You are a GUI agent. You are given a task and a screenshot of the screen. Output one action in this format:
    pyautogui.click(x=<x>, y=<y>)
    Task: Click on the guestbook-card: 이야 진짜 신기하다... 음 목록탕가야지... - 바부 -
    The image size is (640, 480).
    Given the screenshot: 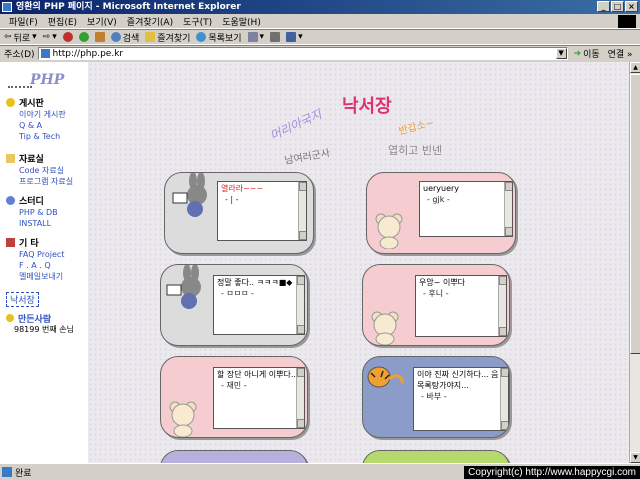 What is the action you would take?
    pyautogui.click(x=436, y=397)
    